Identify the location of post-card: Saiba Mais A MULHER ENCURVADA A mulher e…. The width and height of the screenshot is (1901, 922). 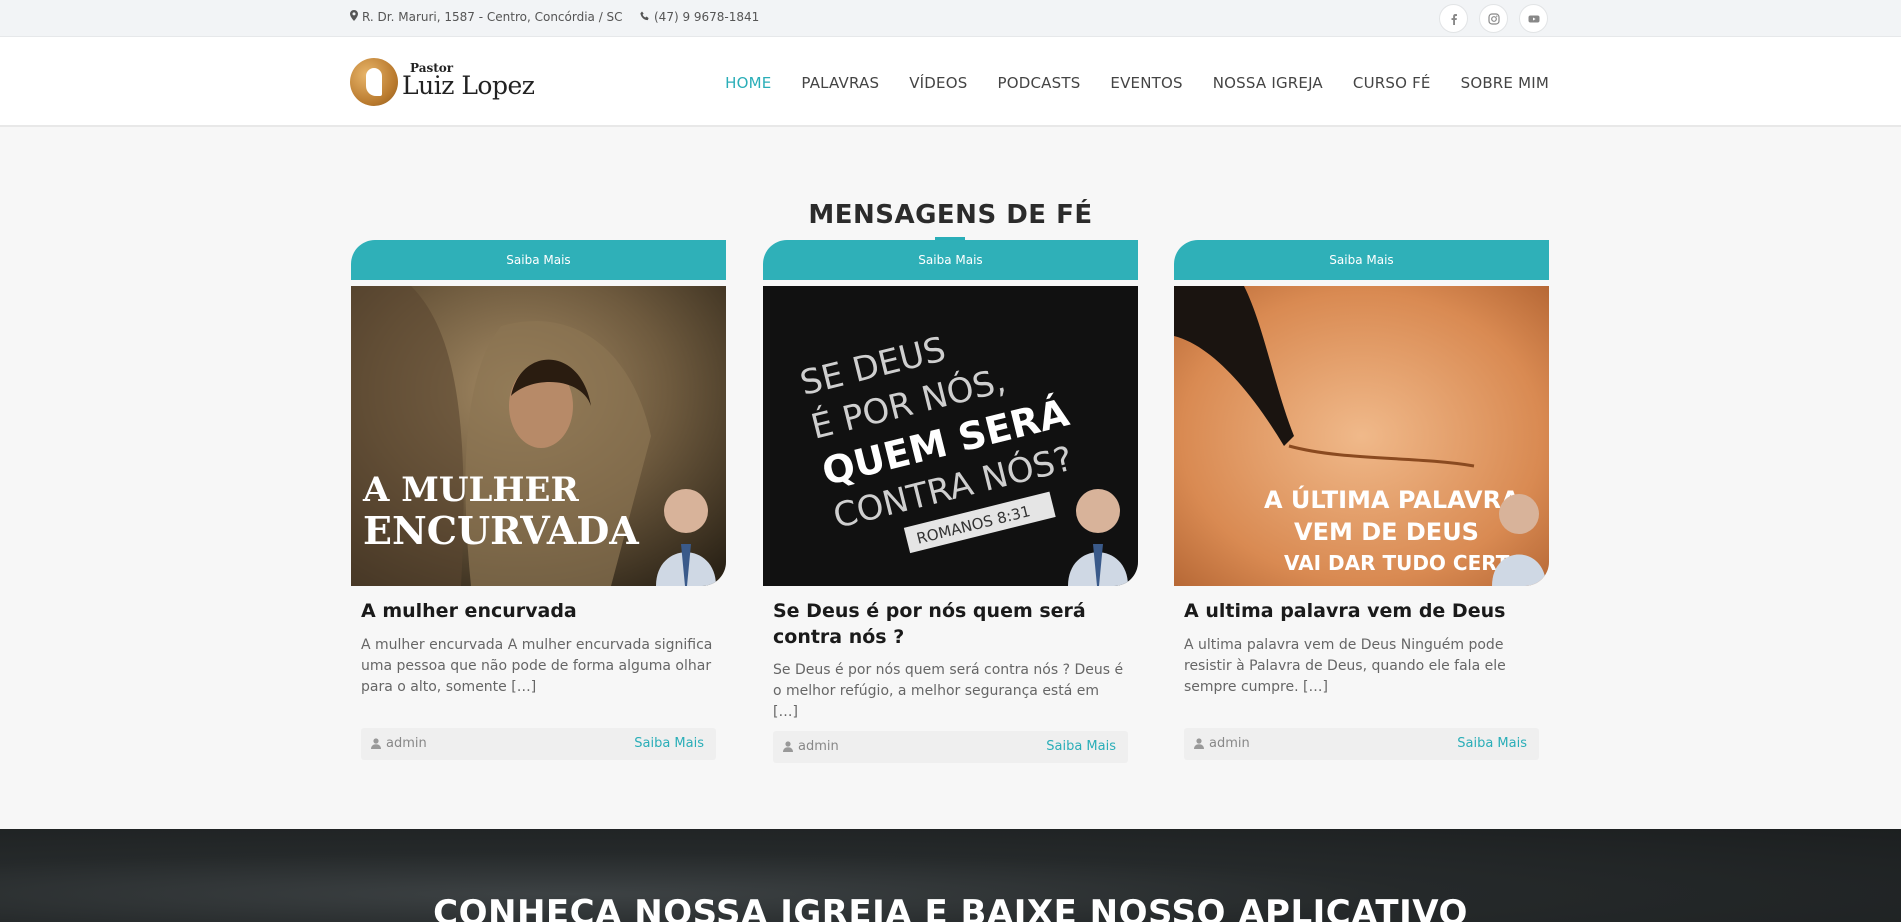
(538, 501).